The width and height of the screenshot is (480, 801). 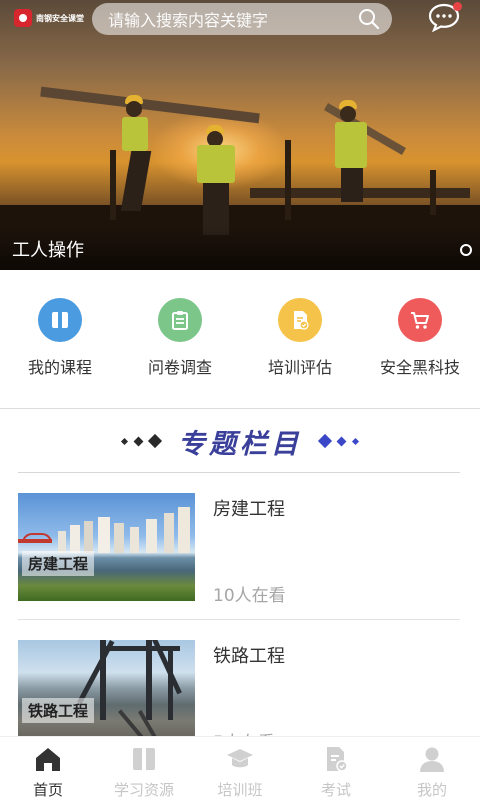 What do you see at coordinates (300, 320) in the screenshot?
I see `document-check-icon` at bounding box center [300, 320].